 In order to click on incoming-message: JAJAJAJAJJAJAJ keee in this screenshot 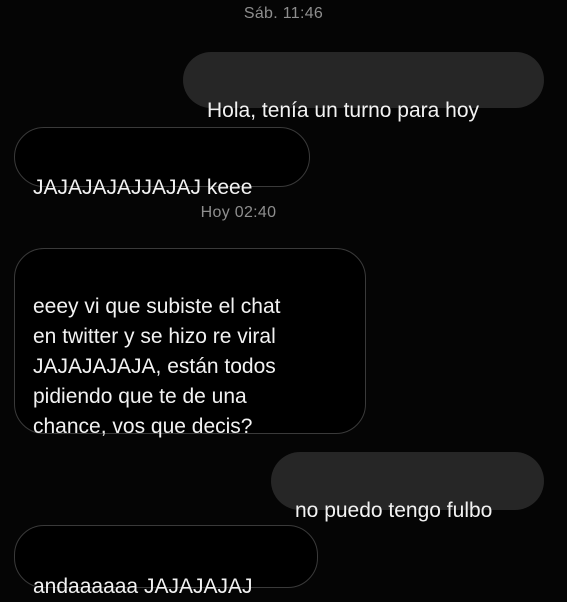, I will do `click(162, 163)`.